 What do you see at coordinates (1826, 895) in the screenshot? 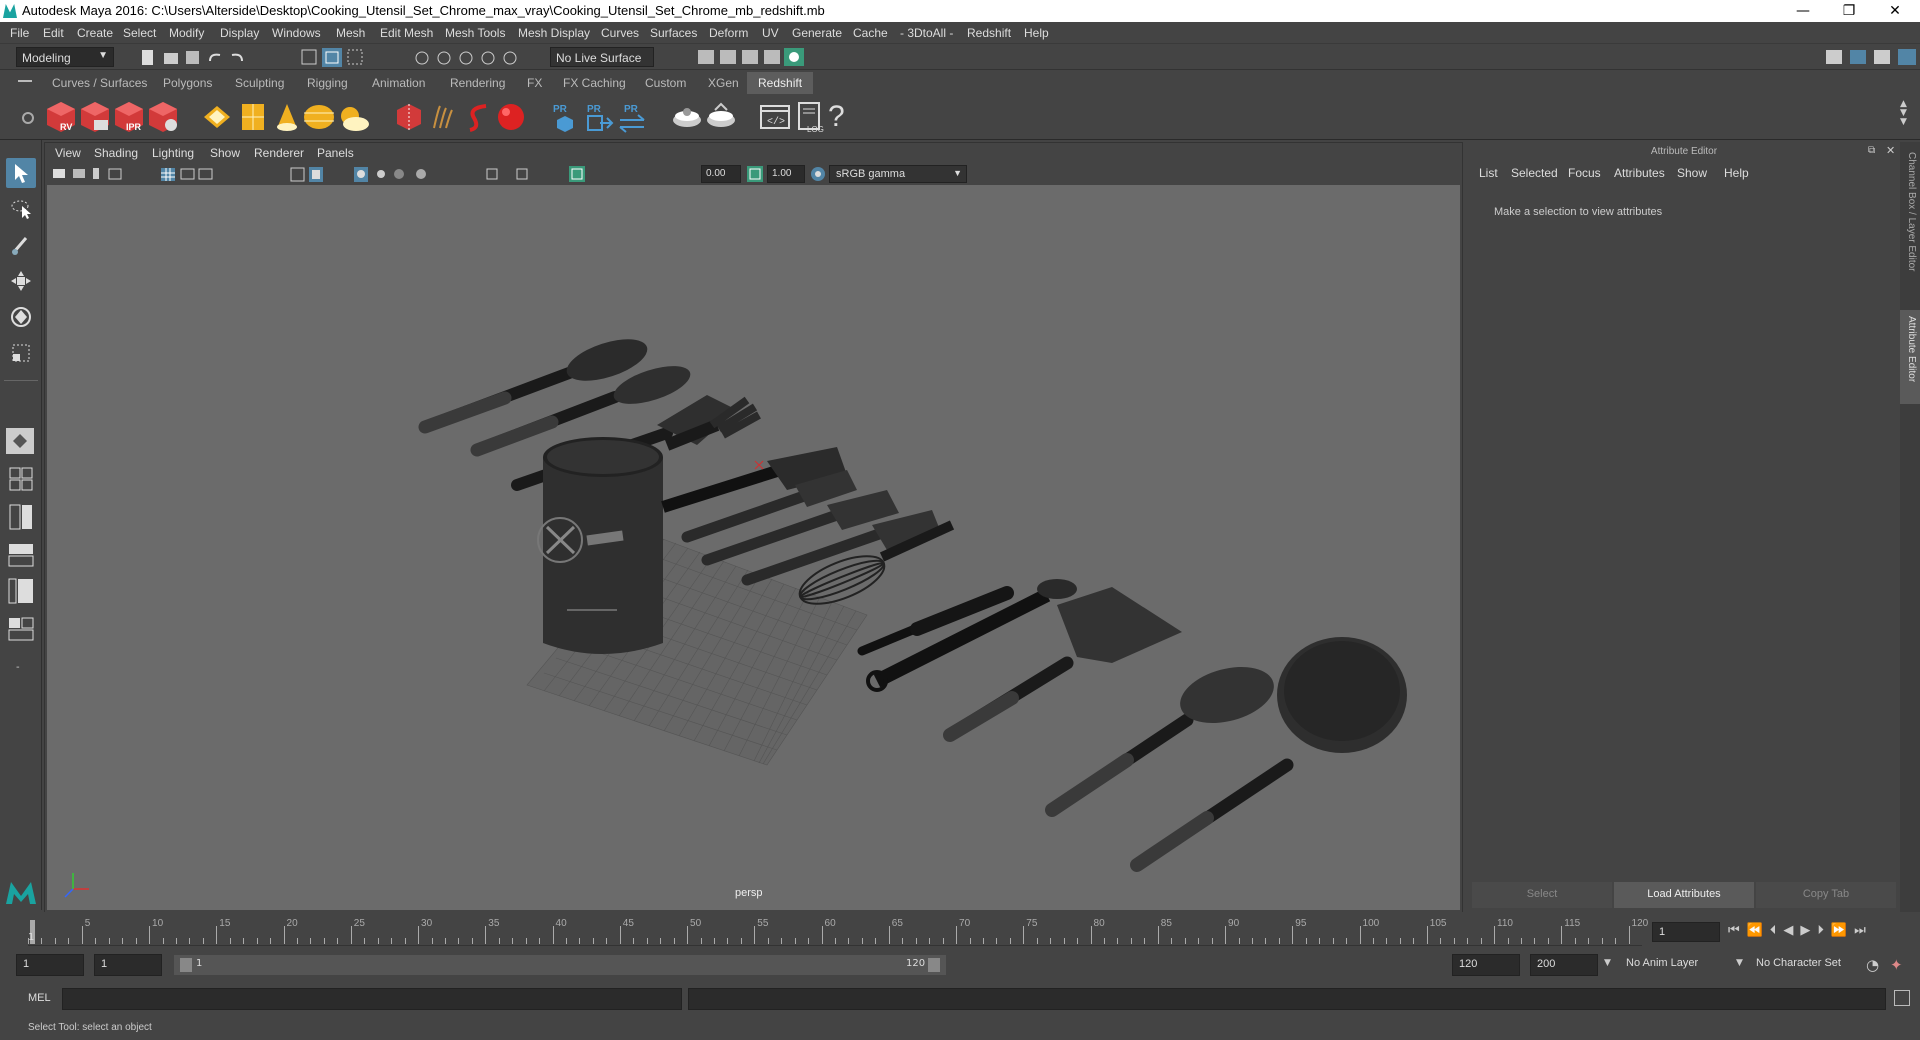
I see `copy-tab-button: Copy Tab` at bounding box center [1826, 895].